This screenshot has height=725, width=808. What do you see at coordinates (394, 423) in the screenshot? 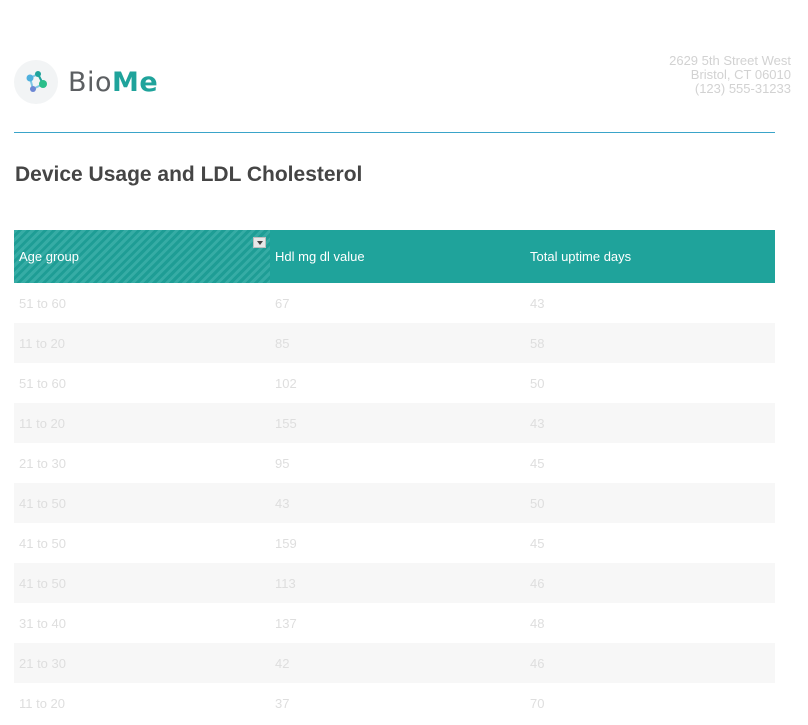
I see `table-row: 11 to 20 155 43` at bounding box center [394, 423].